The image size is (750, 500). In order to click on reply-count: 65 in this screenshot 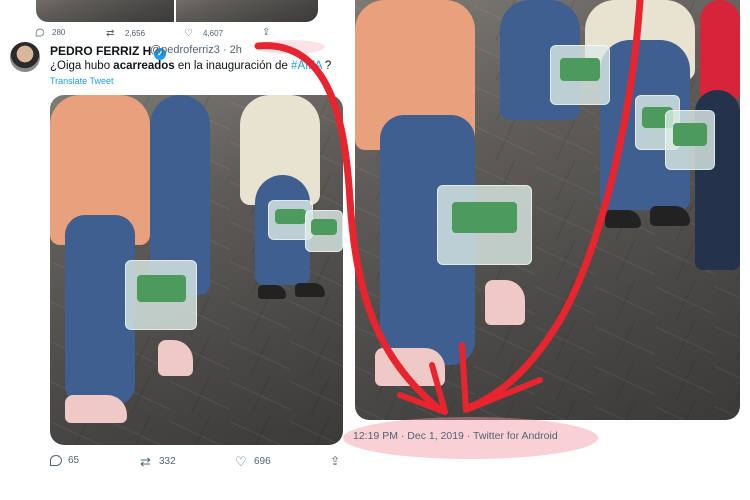, I will do `click(74, 460)`.